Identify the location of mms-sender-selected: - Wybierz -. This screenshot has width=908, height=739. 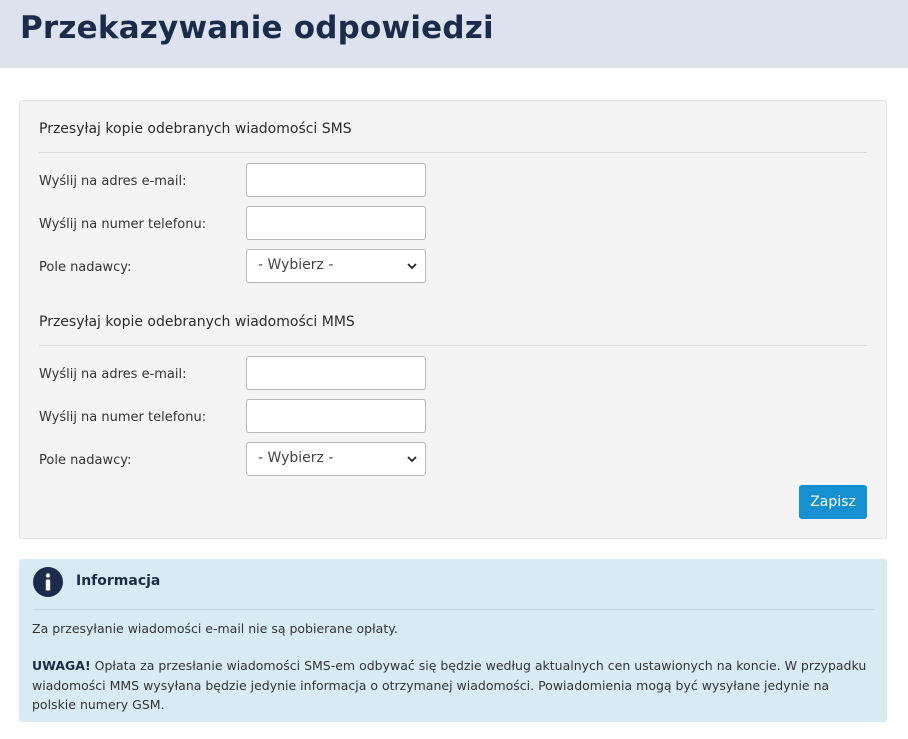
(296, 458).